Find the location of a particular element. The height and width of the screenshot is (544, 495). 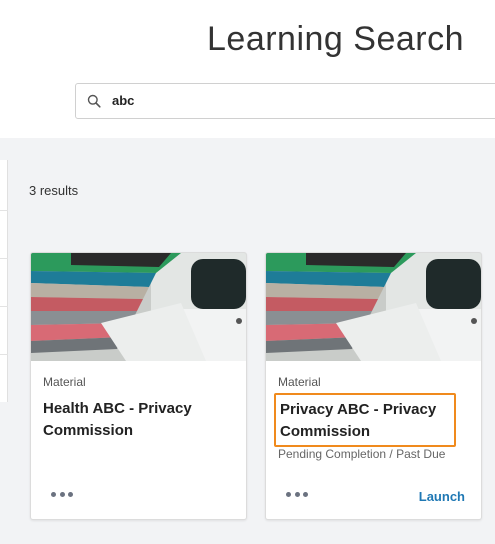

card-title: Health ABC - Privacy Commission is located at coordinates (138, 420).